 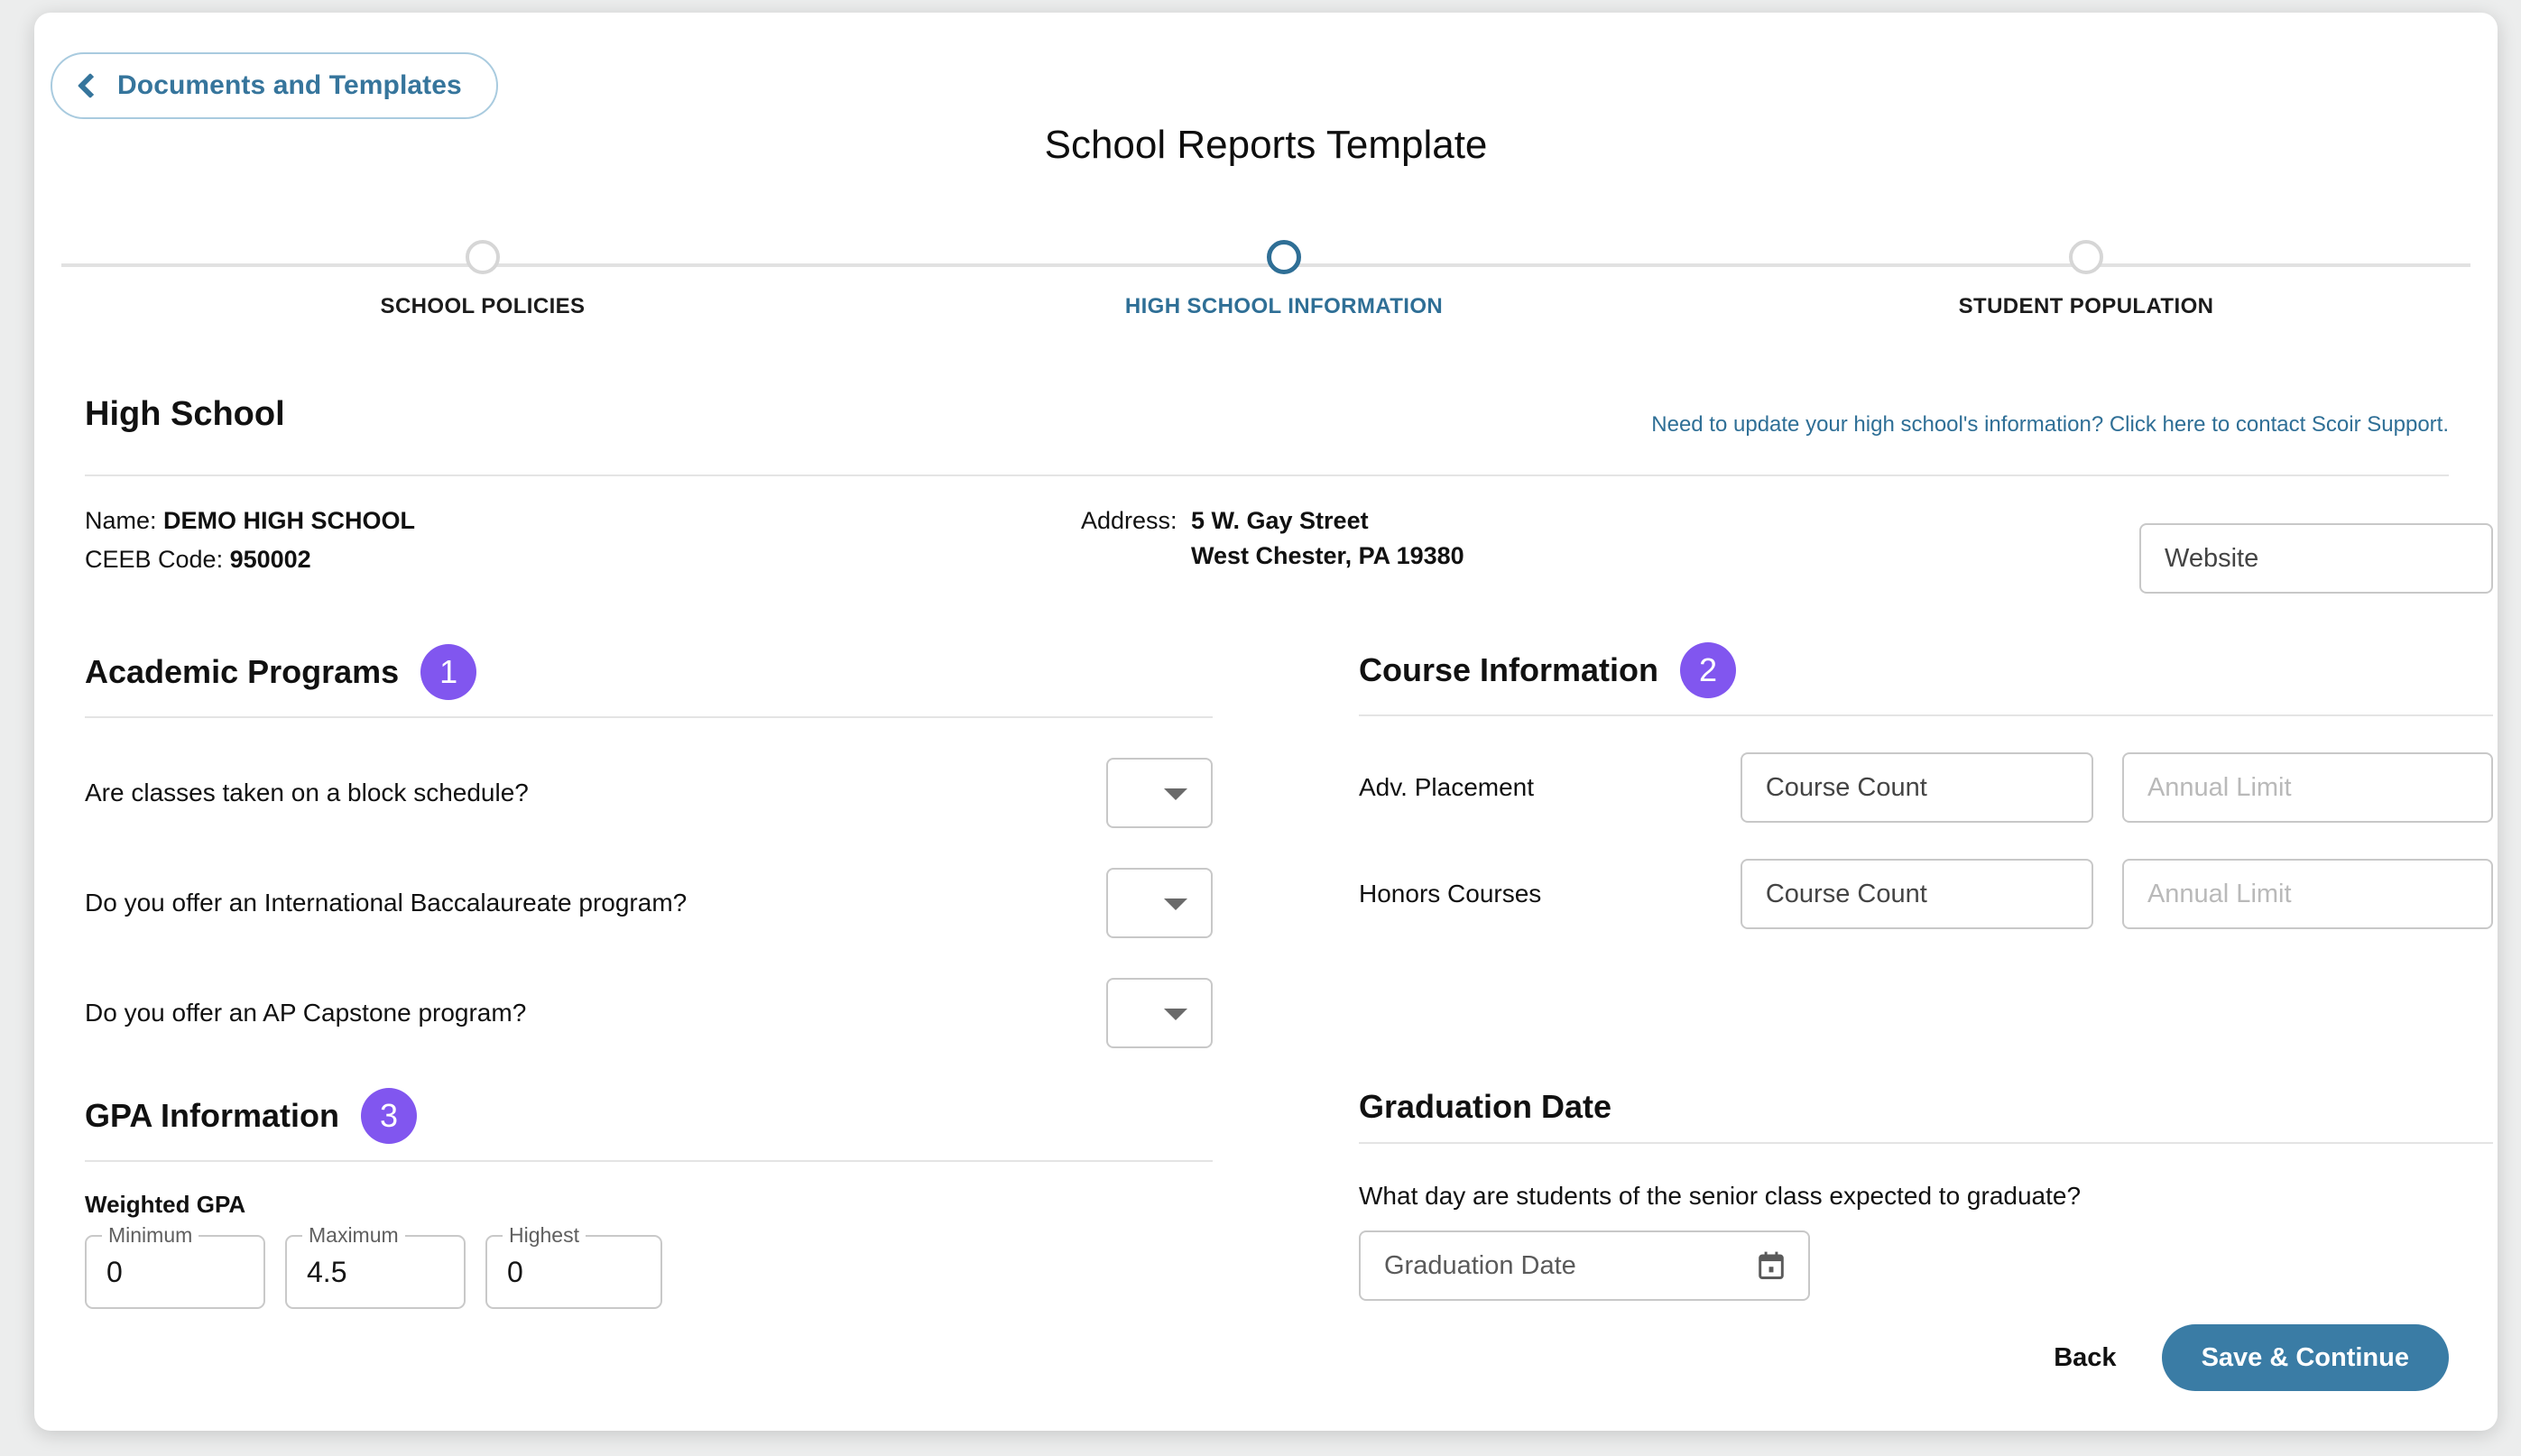 I want to click on step-label: HIGH SCHOOL INFORMATION, so click(x=1284, y=306).